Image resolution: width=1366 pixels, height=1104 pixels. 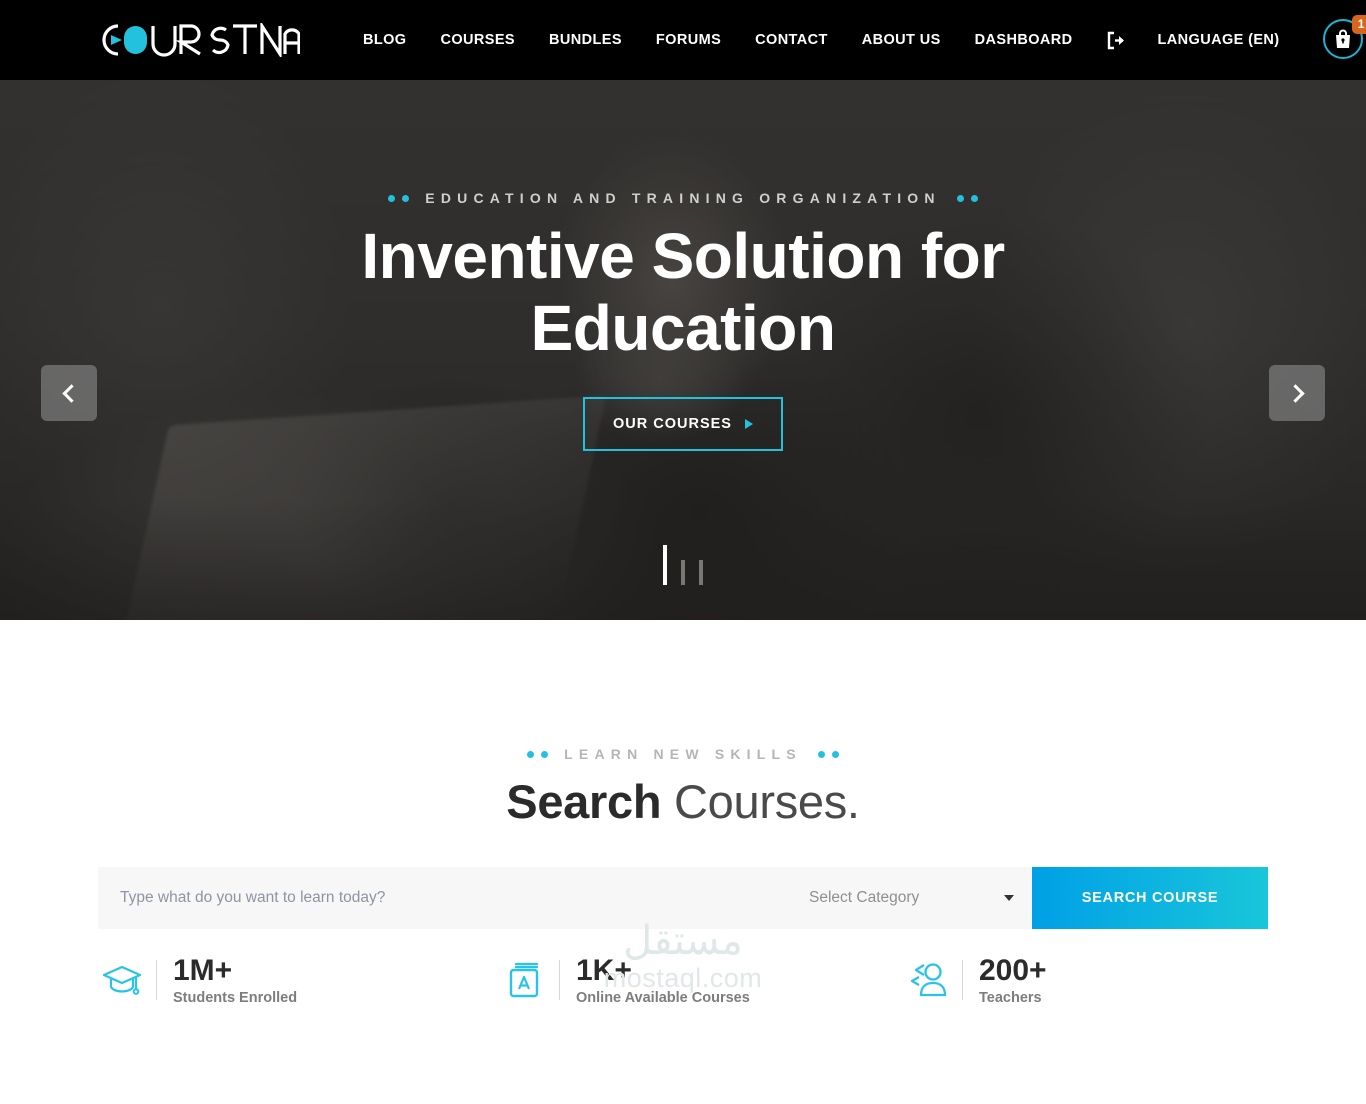 What do you see at coordinates (967, 198) in the screenshot?
I see `eyebrow-dots-right` at bounding box center [967, 198].